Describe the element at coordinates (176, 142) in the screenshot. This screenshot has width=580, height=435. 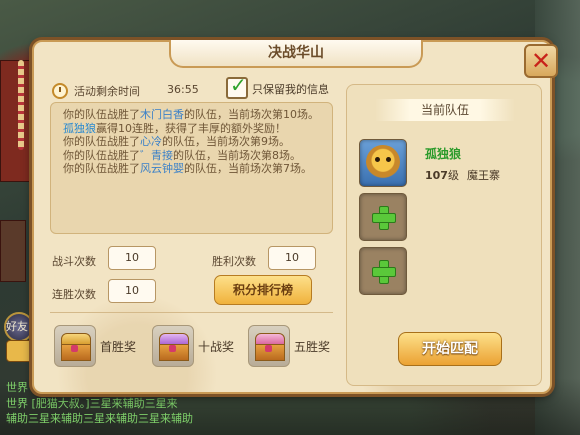
I see `log-entry: 你的队伍战胜了心冷的队伍，当前场次第9场。` at that location.